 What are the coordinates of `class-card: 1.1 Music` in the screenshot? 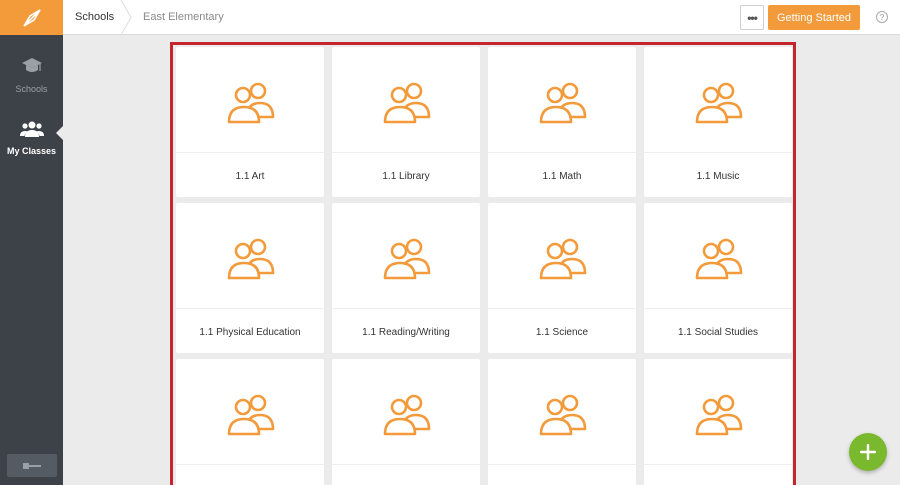 It's located at (718, 122).